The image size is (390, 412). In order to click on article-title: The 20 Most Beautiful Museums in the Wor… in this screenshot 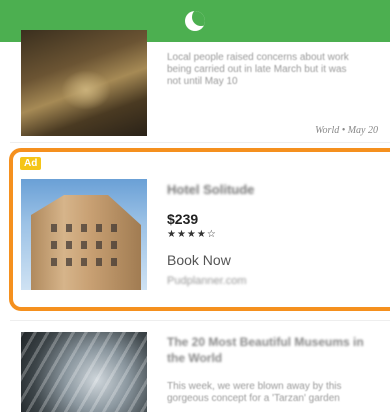, I will do `click(272, 350)`.